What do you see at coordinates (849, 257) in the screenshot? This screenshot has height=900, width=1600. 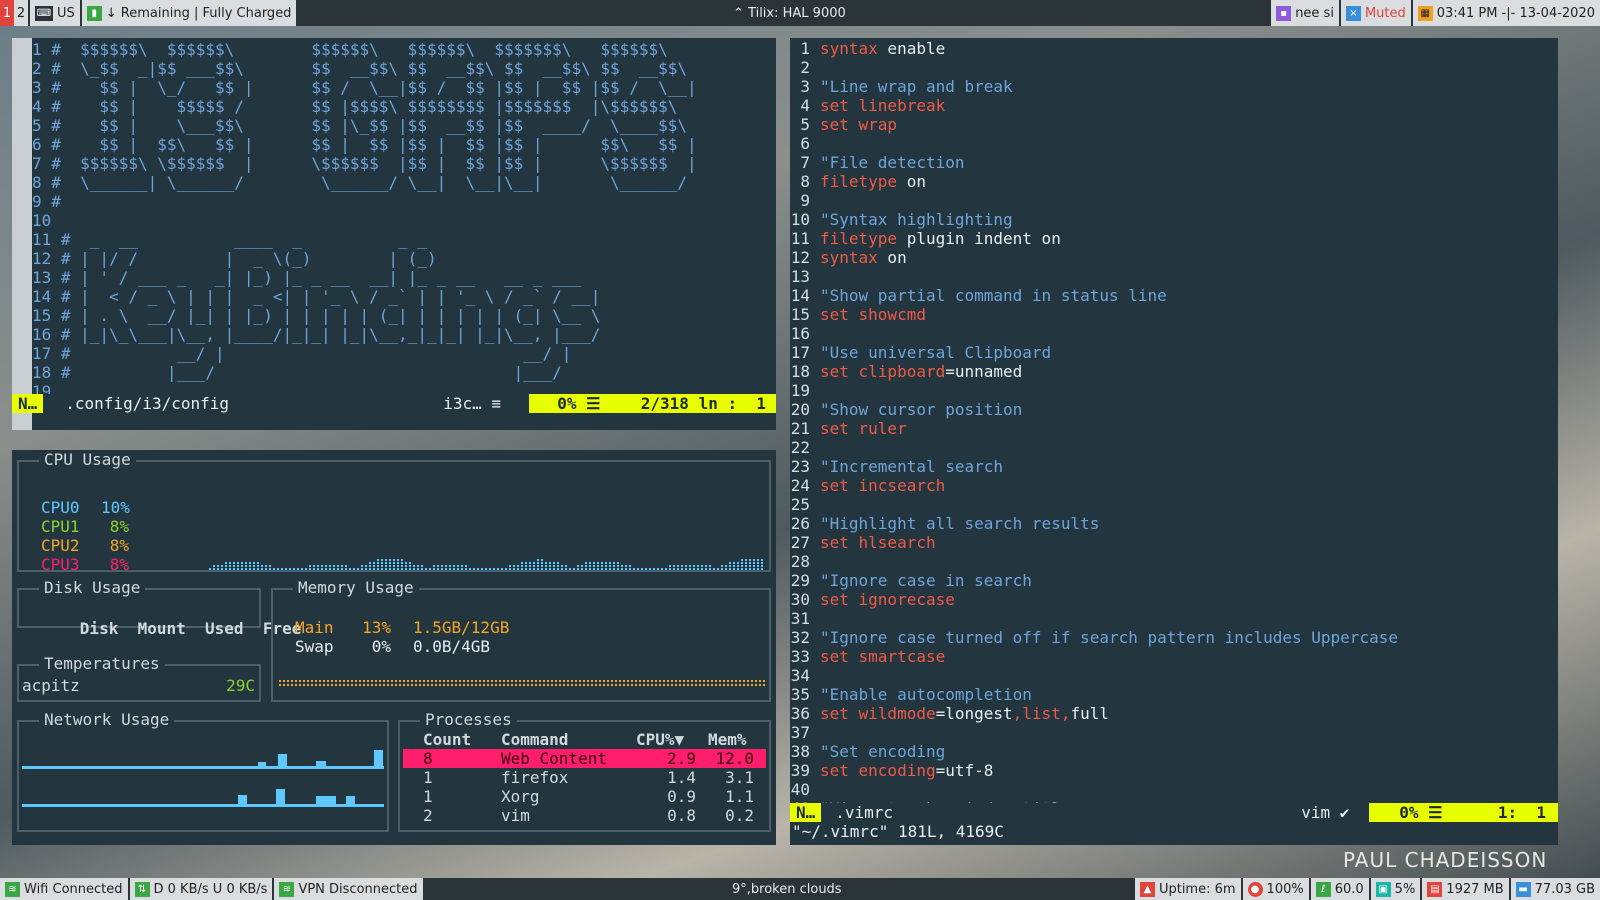 I see `code-token: syntax` at bounding box center [849, 257].